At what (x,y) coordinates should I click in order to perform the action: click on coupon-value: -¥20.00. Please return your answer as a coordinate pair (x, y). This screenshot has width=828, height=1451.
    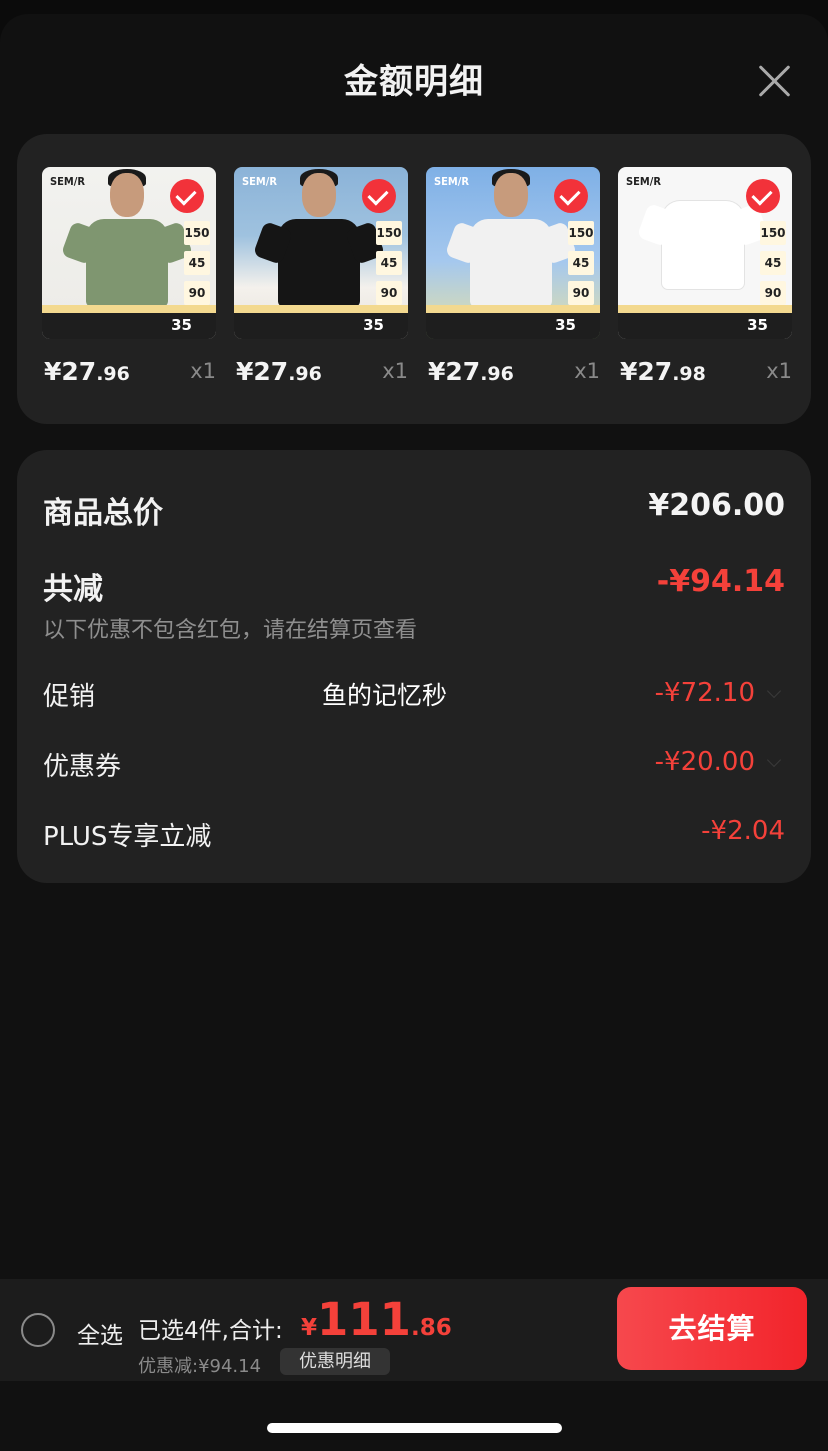
    Looking at the image, I should click on (705, 762).